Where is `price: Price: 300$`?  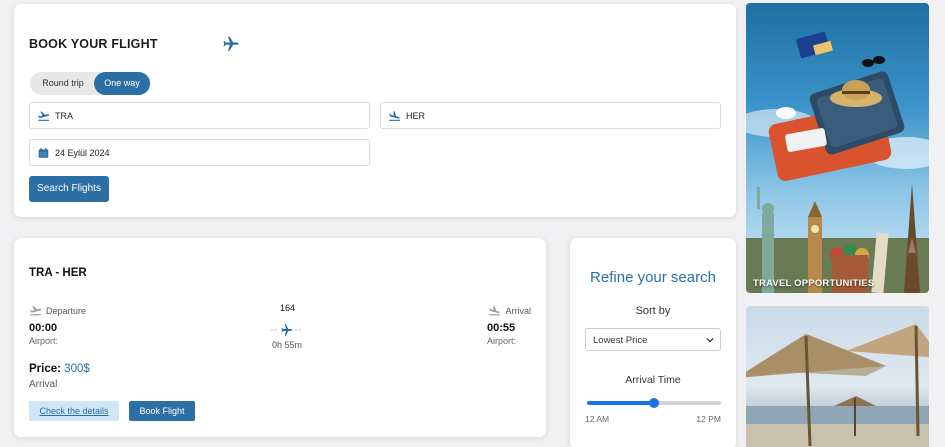 price: Price: 300$ is located at coordinates (59, 369).